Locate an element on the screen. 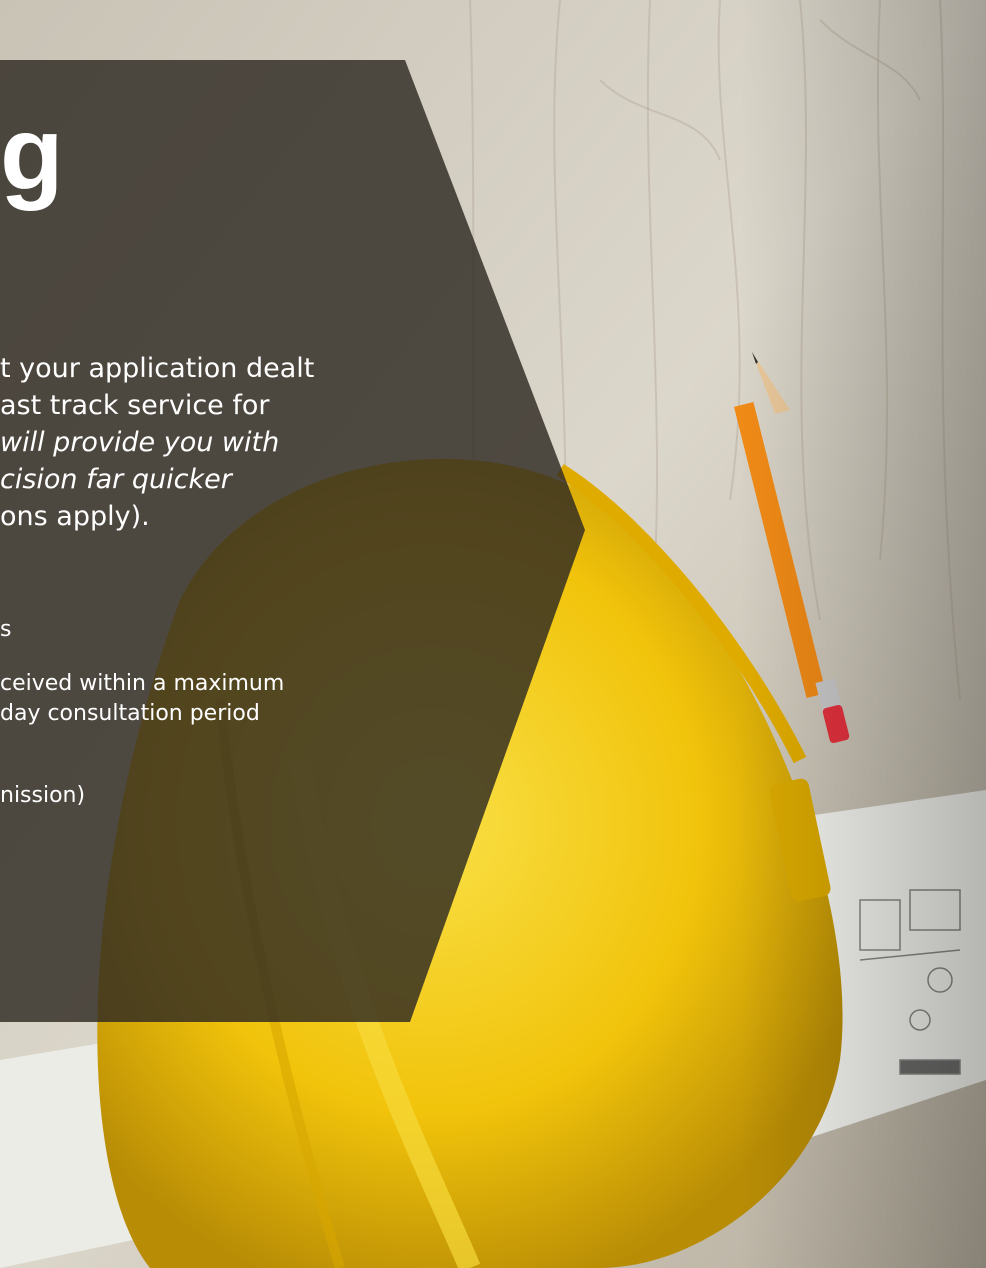 Image resolution: width=986 pixels, height=1268 pixels. intro-line: t your application dealt is located at coordinates (157, 368).